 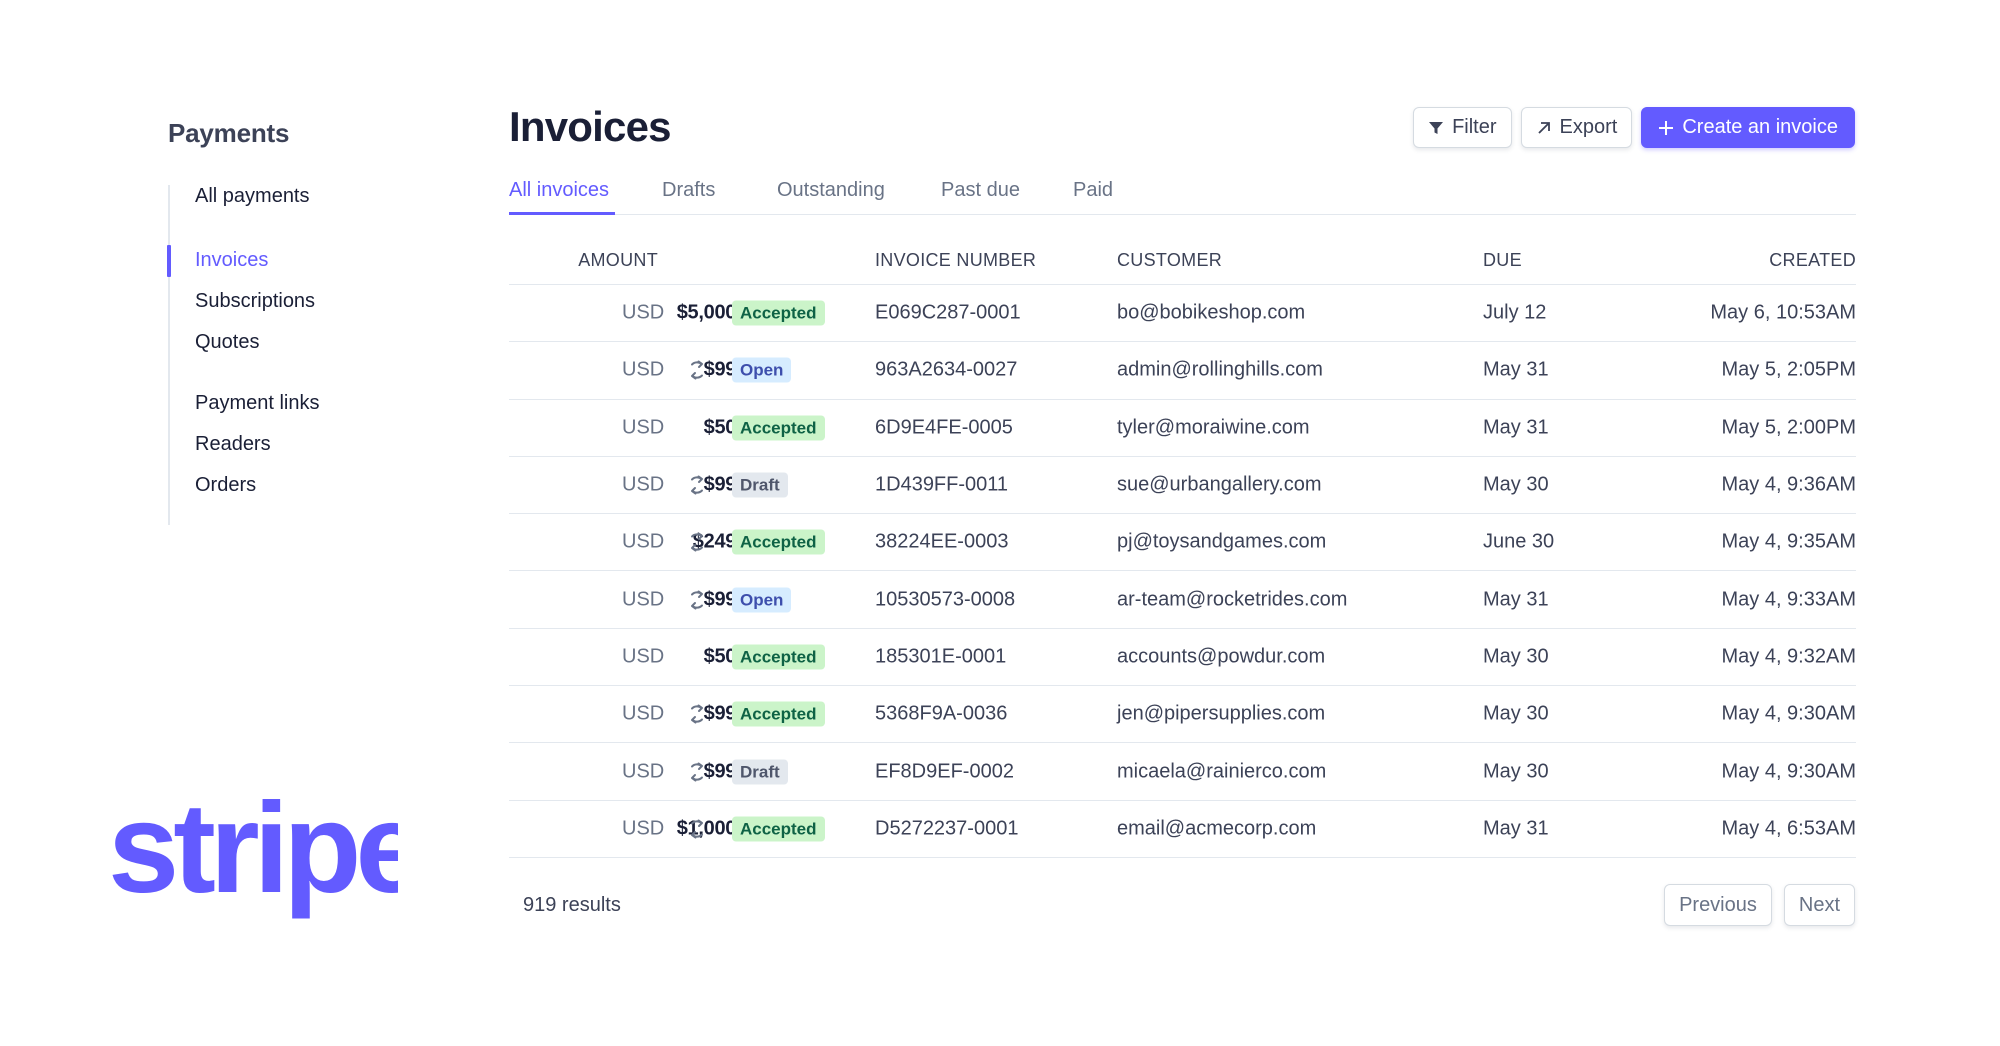 What do you see at coordinates (831, 190) in the screenshot?
I see `tab-outstanding: Outstanding` at bounding box center [831, 190].